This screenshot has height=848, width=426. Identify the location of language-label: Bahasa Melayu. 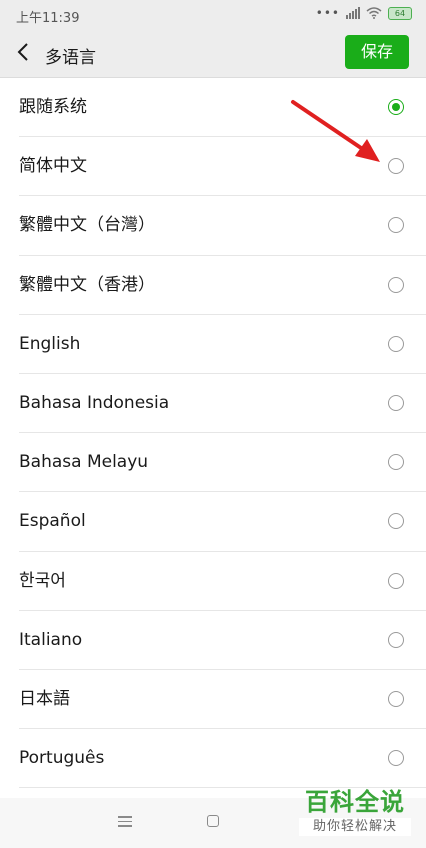
(84, 462).